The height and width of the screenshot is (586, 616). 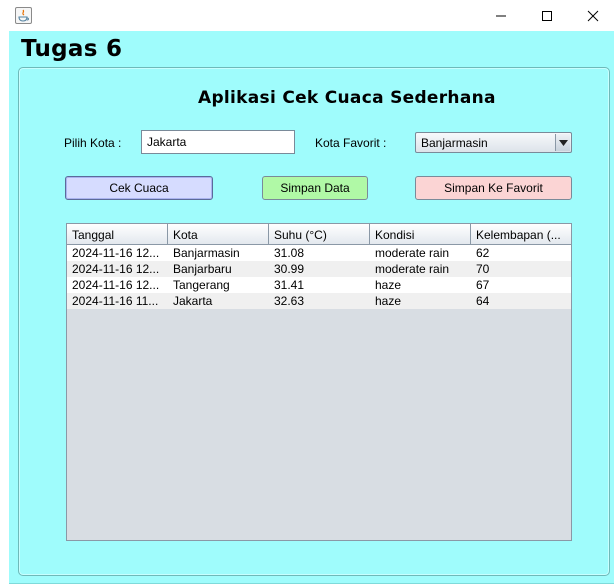 What do you see at coordinates (562, 142) in the screenshot?
I see `dropdown-arrow-icon` at bounding box center [562, 142].